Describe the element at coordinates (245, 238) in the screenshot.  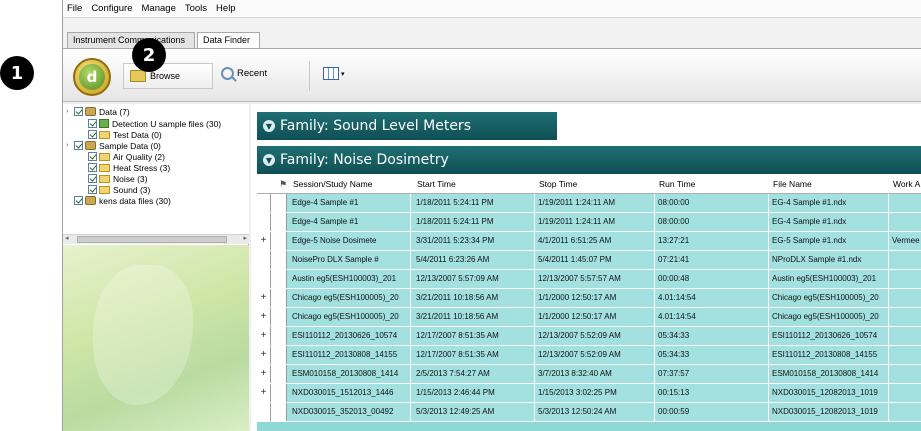
I see `scroll-right-icon: ▸` at that location.